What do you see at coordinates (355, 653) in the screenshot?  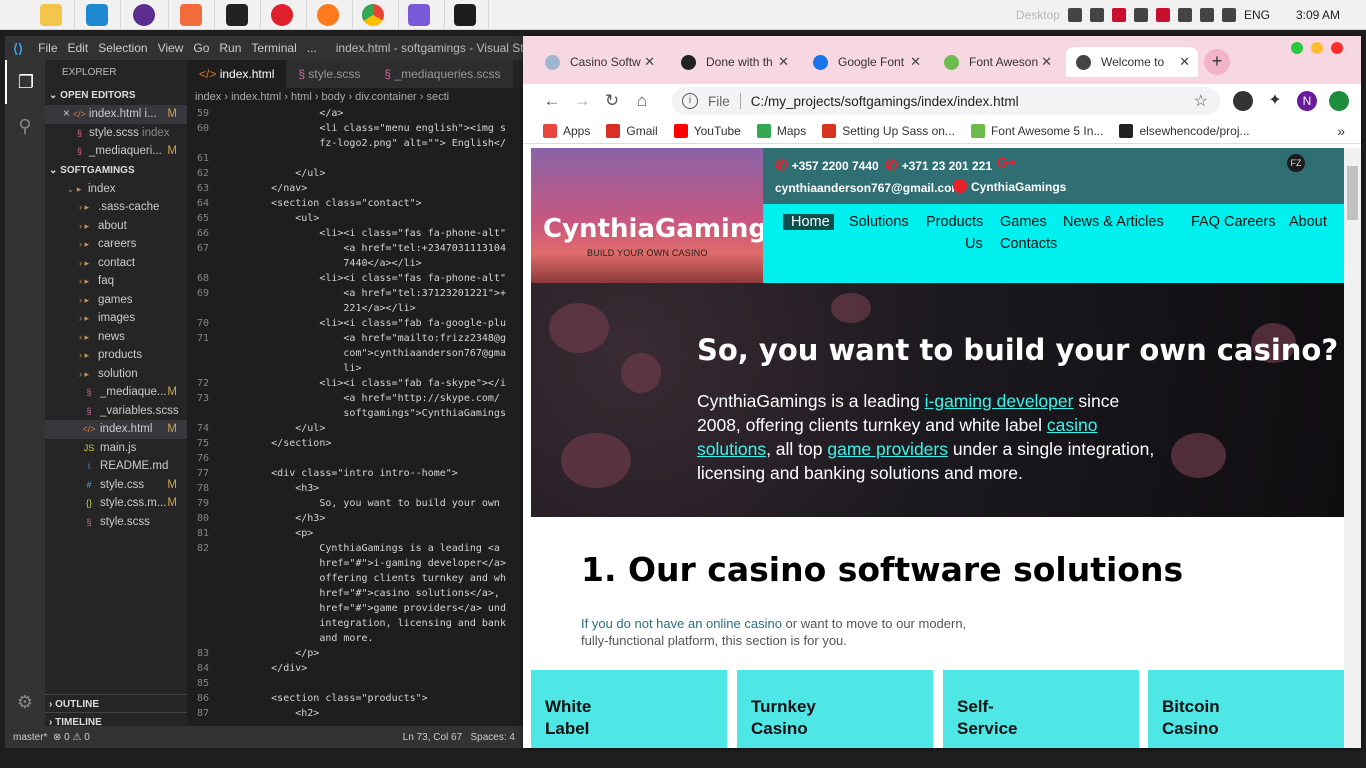 I see `code-line: 83 </p>` at bounding box center [355, 653].